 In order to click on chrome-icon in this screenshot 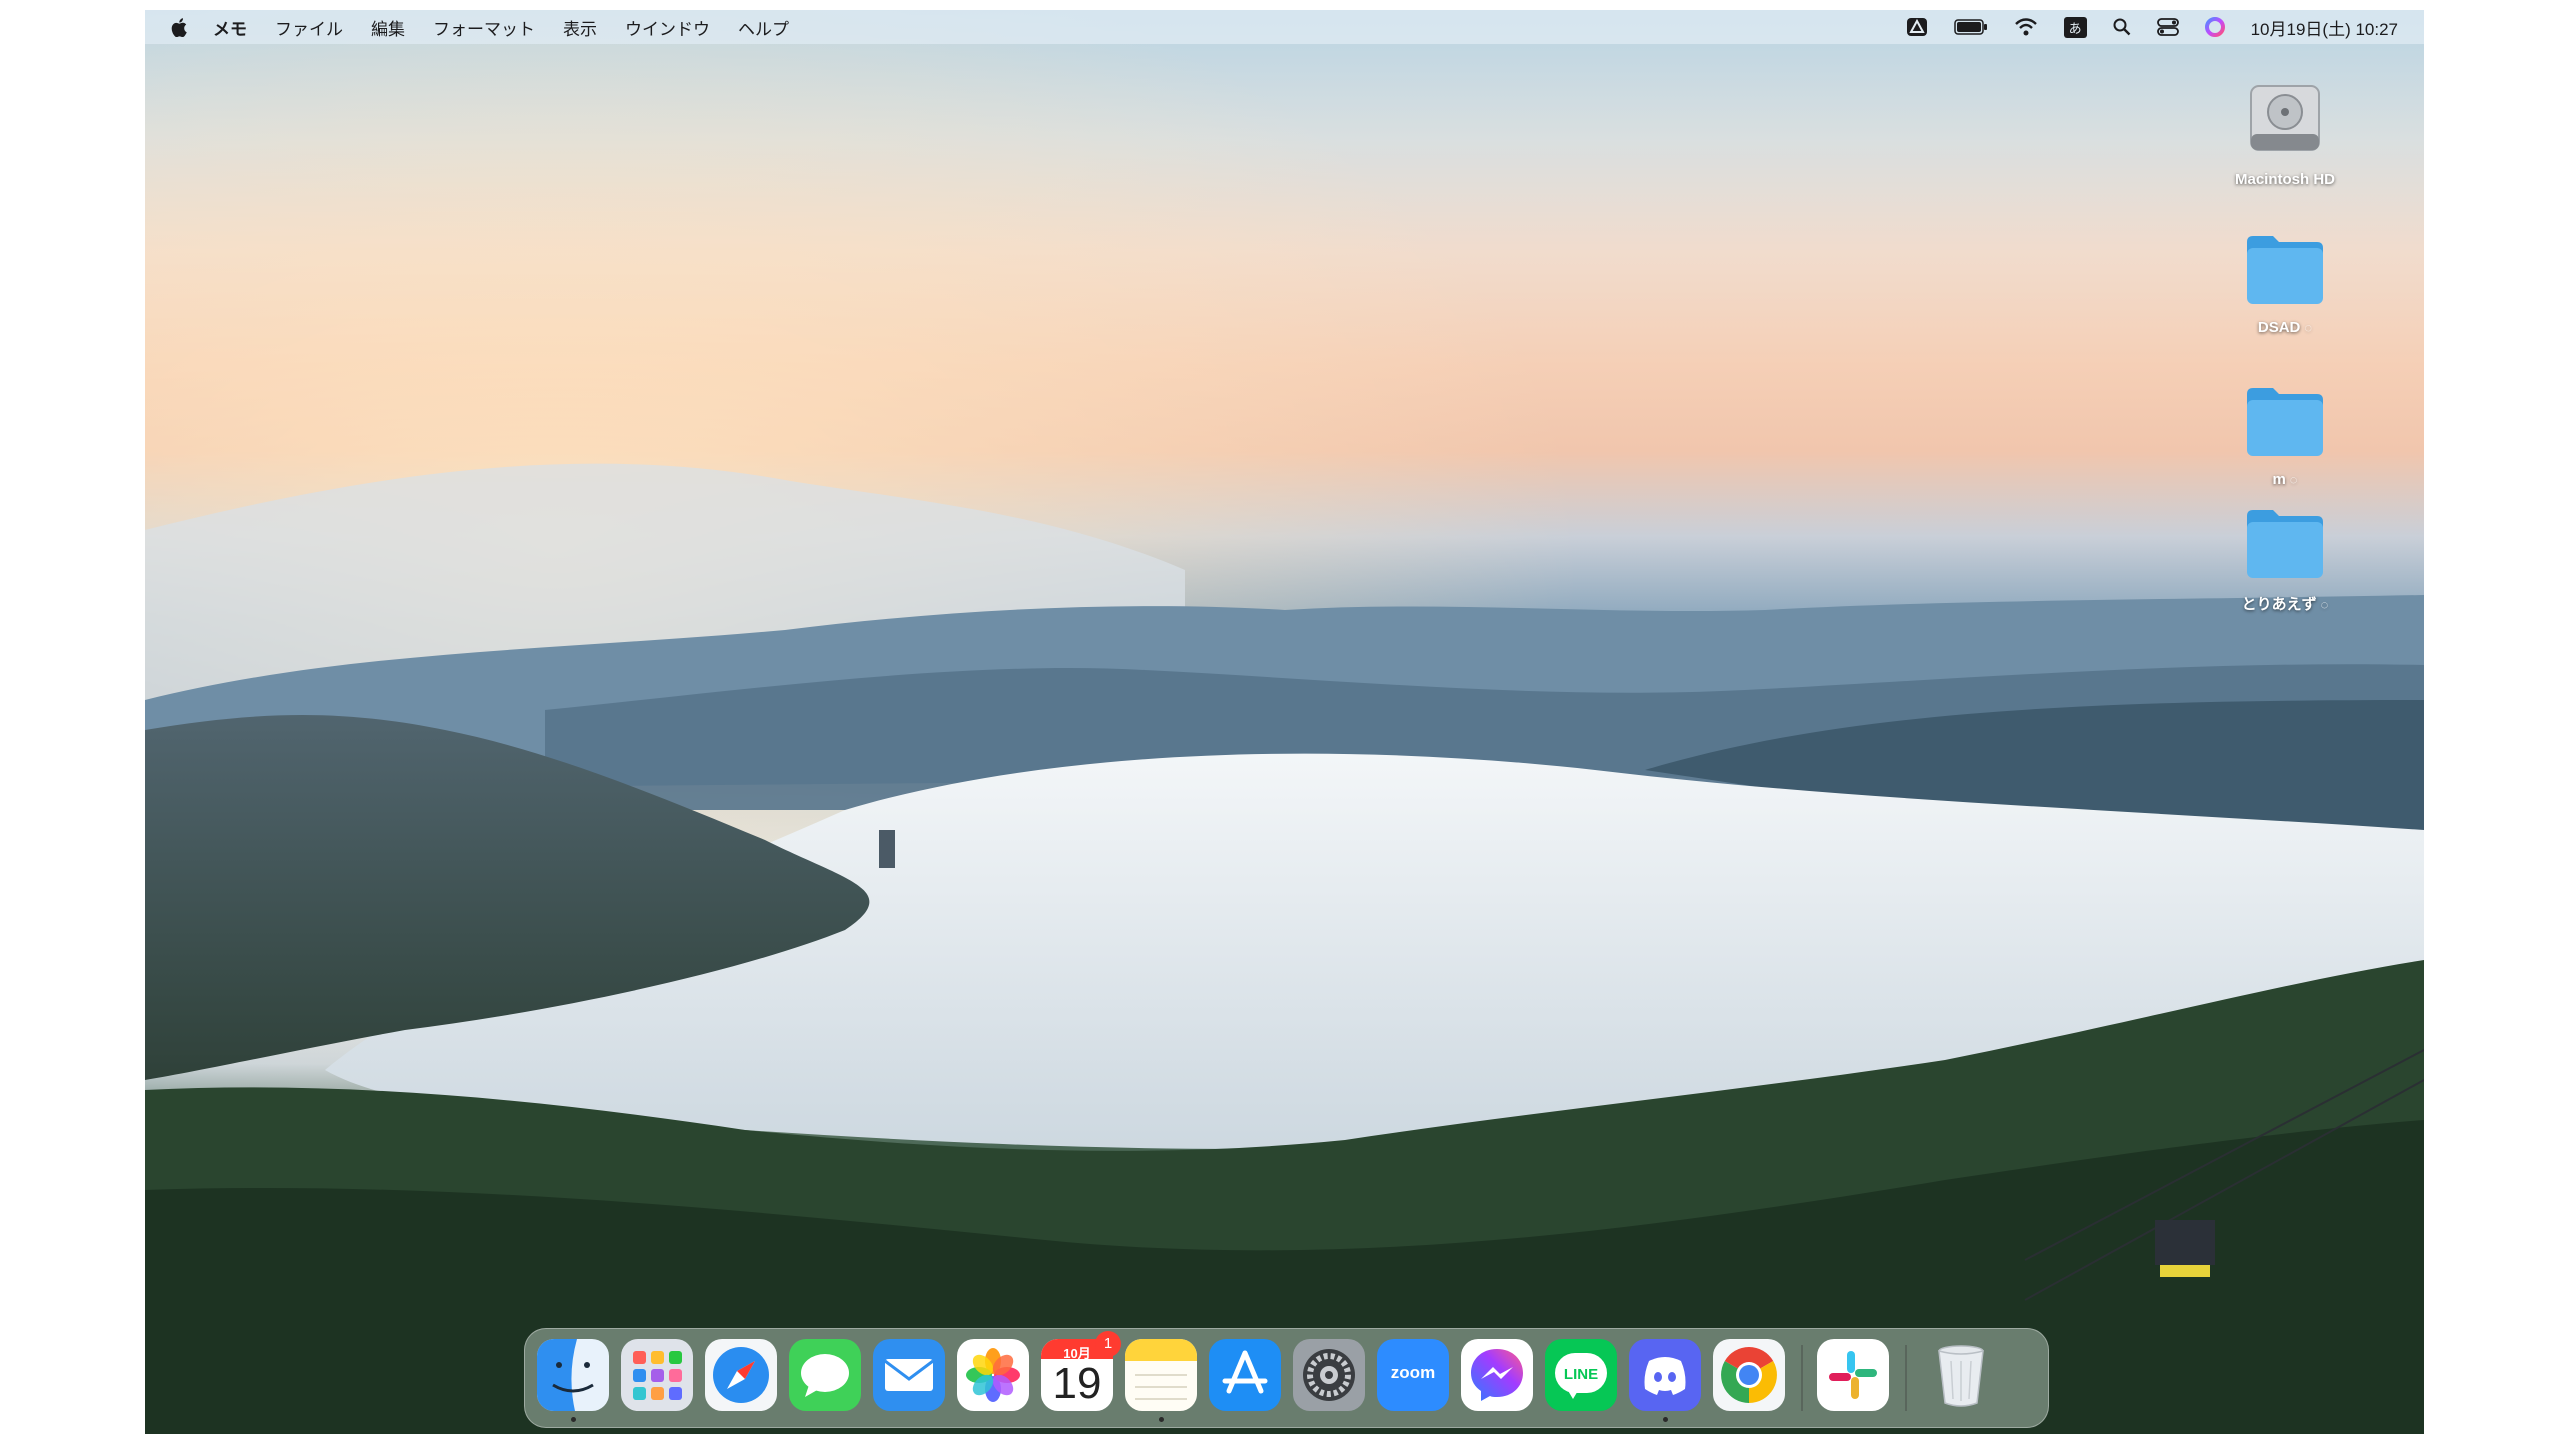, I will do `click(1749, 1375)`.